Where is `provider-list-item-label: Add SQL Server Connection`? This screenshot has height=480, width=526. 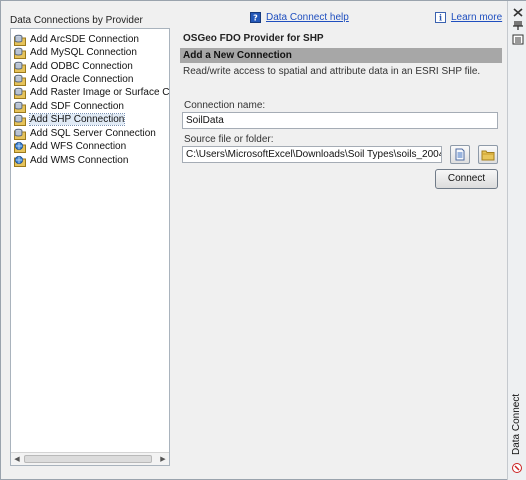 provider-list-item-label: Add SQL Server Connection is located at coordinates (93, 133).